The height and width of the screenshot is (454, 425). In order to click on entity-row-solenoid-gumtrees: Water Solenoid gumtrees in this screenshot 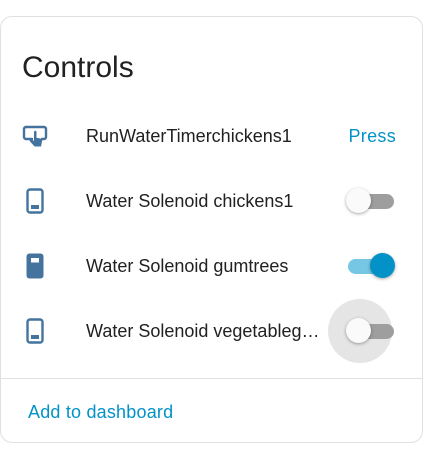, I will do `click(211, 266)`.